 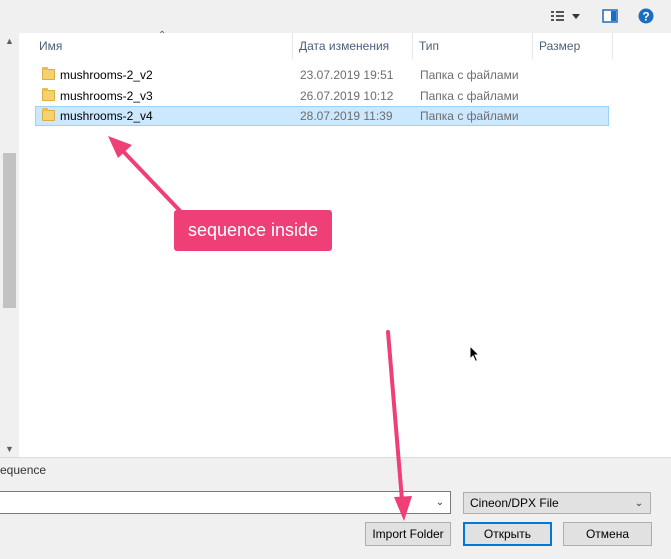 What do you see at coordinates (344, 46) in the screenshot?
I see `column-date-label: Дата изменения` at bounding box center [344, 46].